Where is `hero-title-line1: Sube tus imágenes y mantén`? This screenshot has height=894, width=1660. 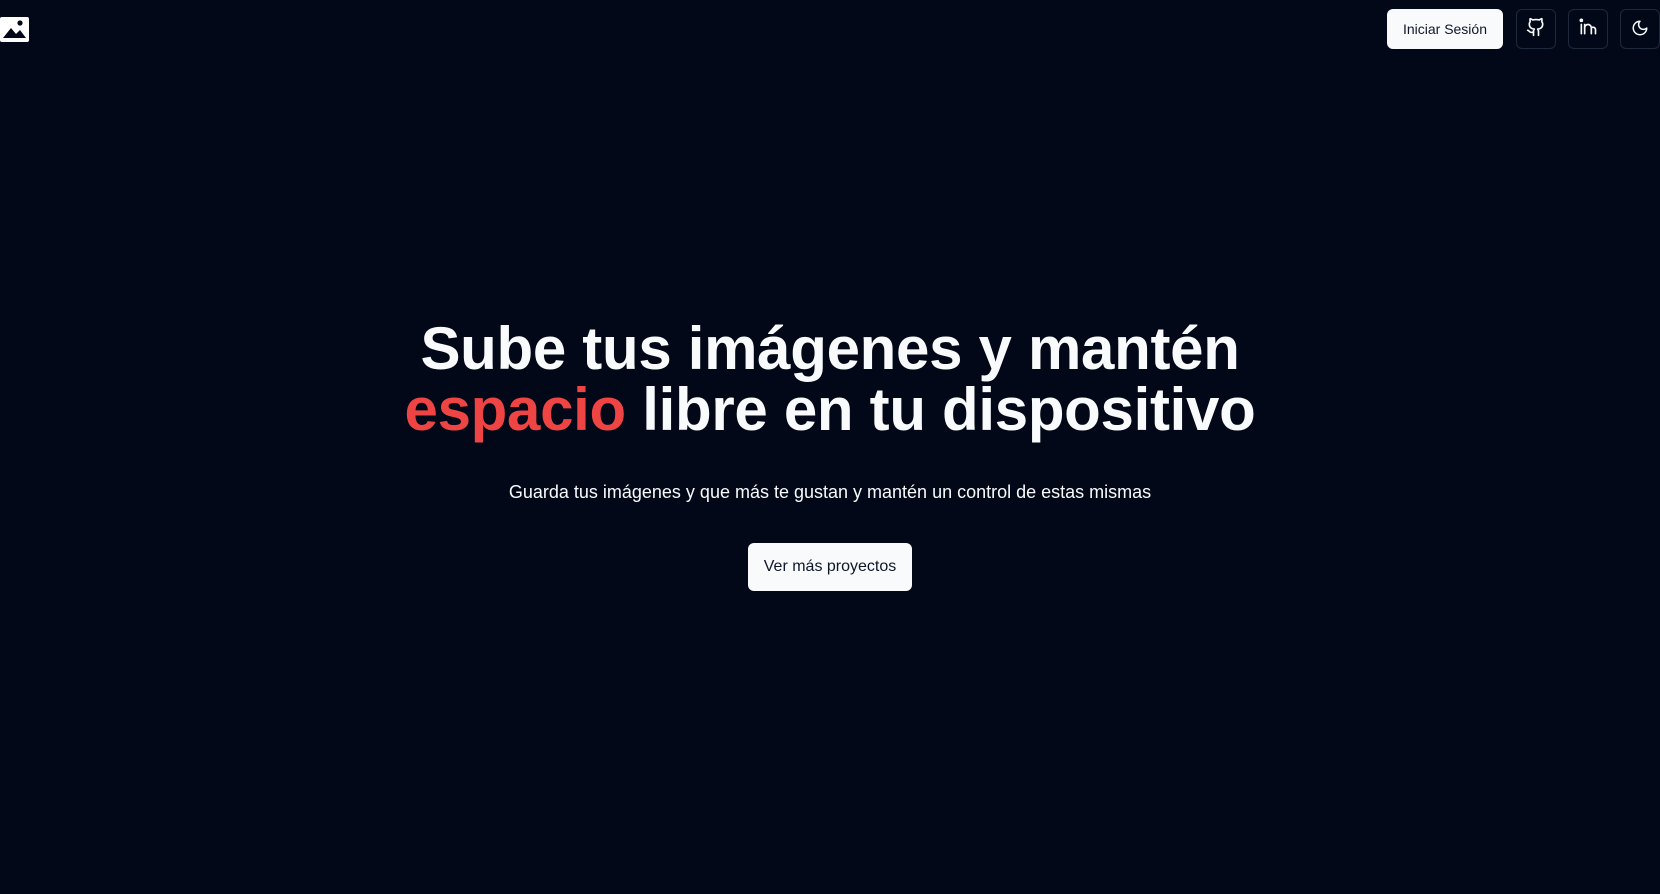
hero-title-line1: Sube tus imágenes y mantén is located at coordinates (830, 348).